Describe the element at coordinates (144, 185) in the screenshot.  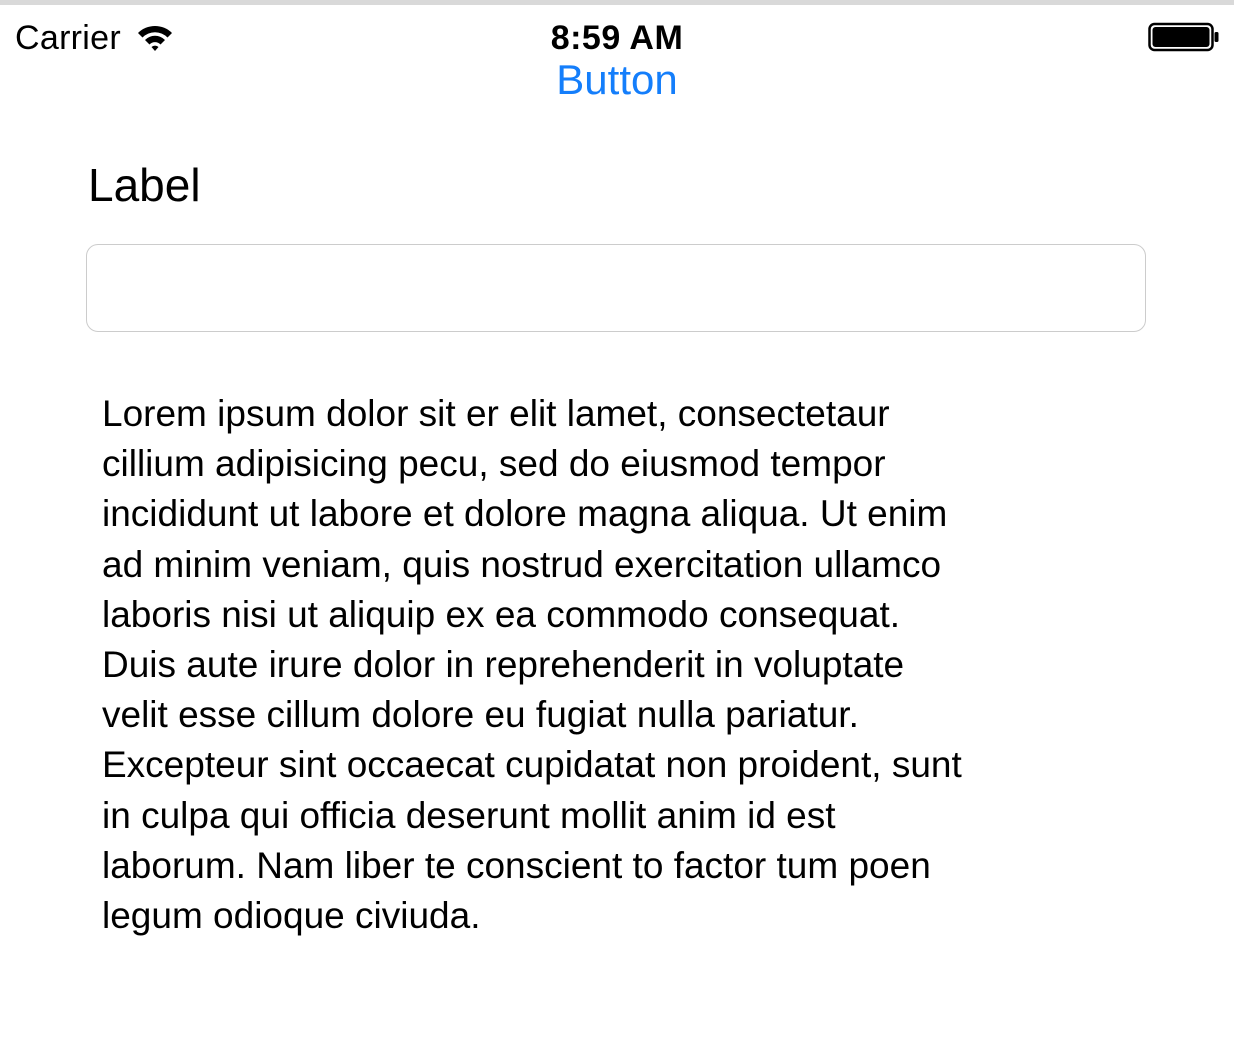
I see `title-label: Label` at that location.